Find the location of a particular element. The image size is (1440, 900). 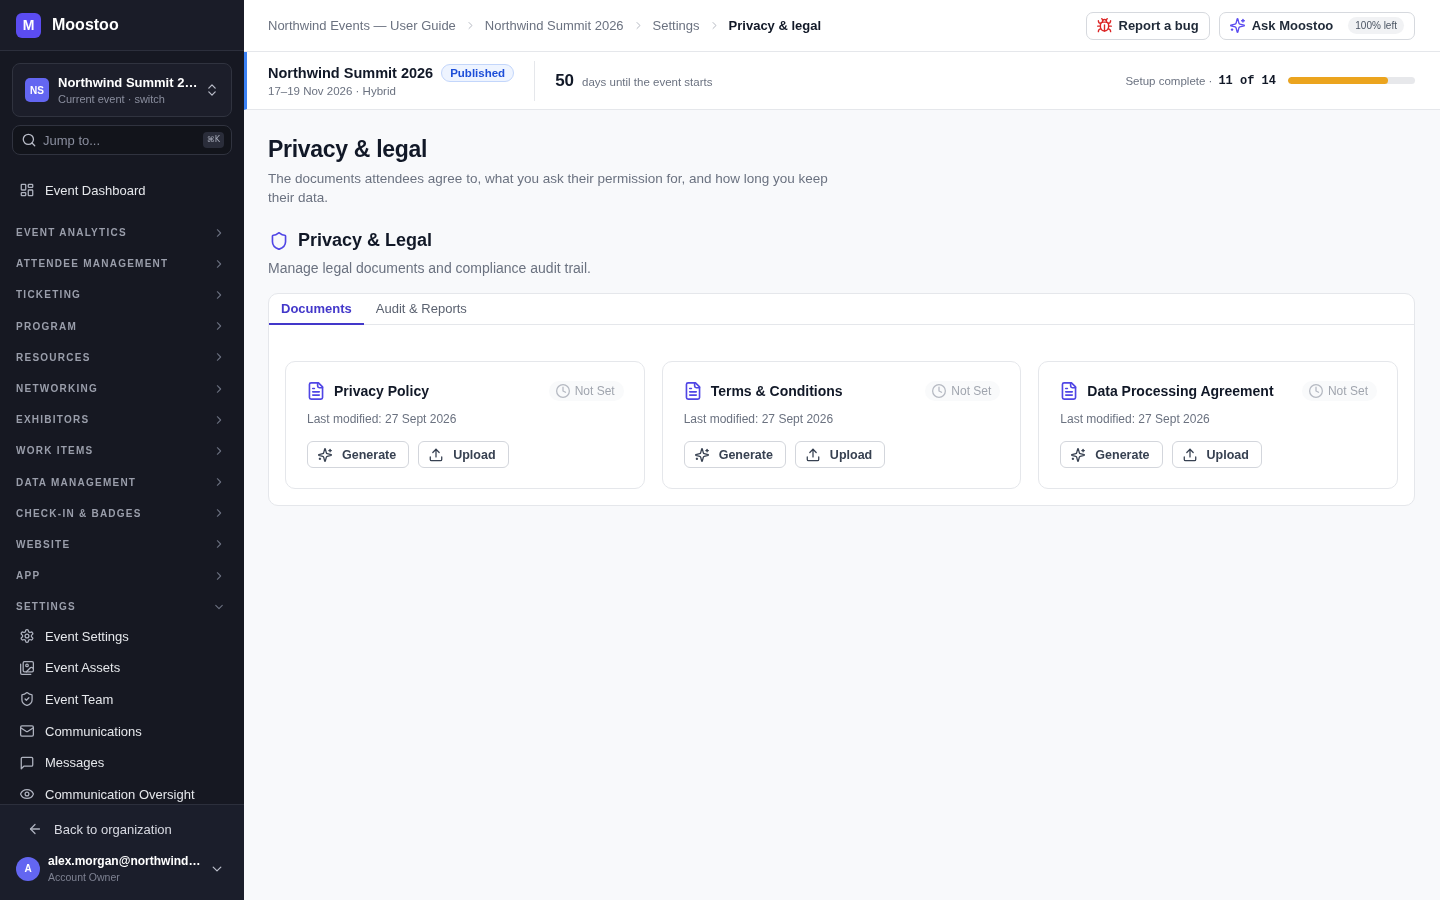

nav-section-header: EVENT ANALYTICS is located at coordinates (122, 233).